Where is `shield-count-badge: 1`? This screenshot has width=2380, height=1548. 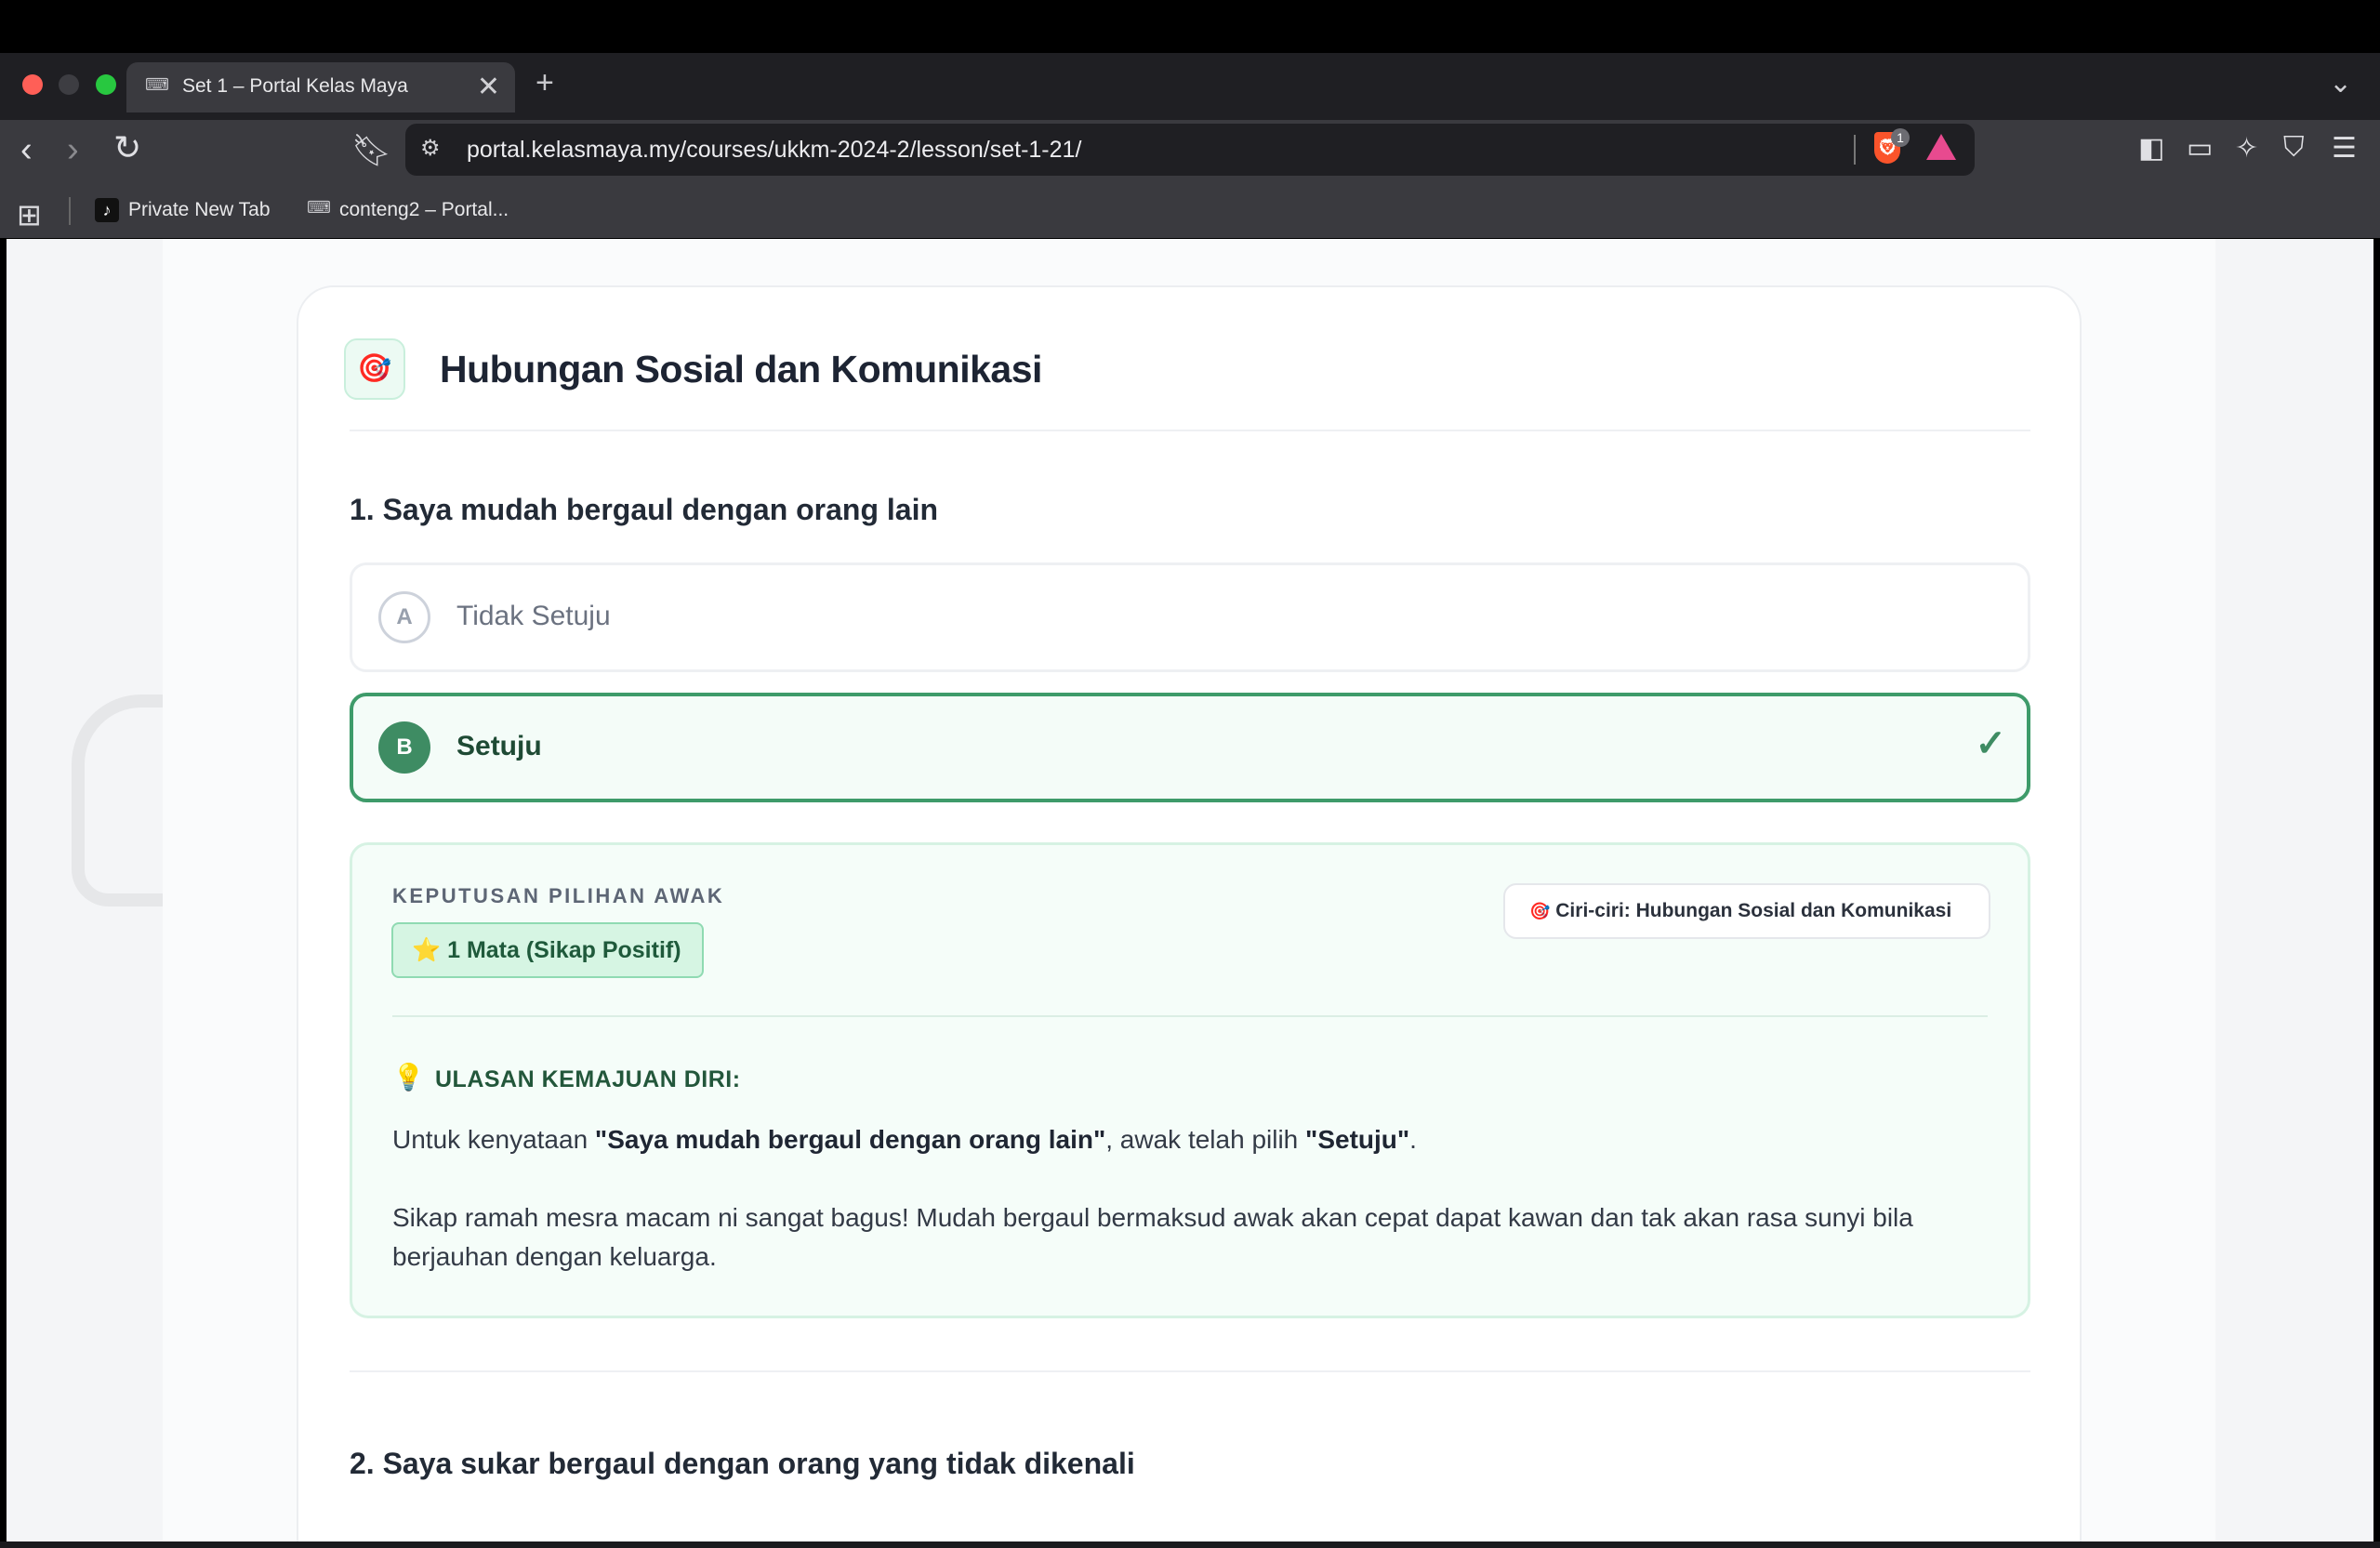 shield-count-badge: 1 is located at coordinates (1900, 137).